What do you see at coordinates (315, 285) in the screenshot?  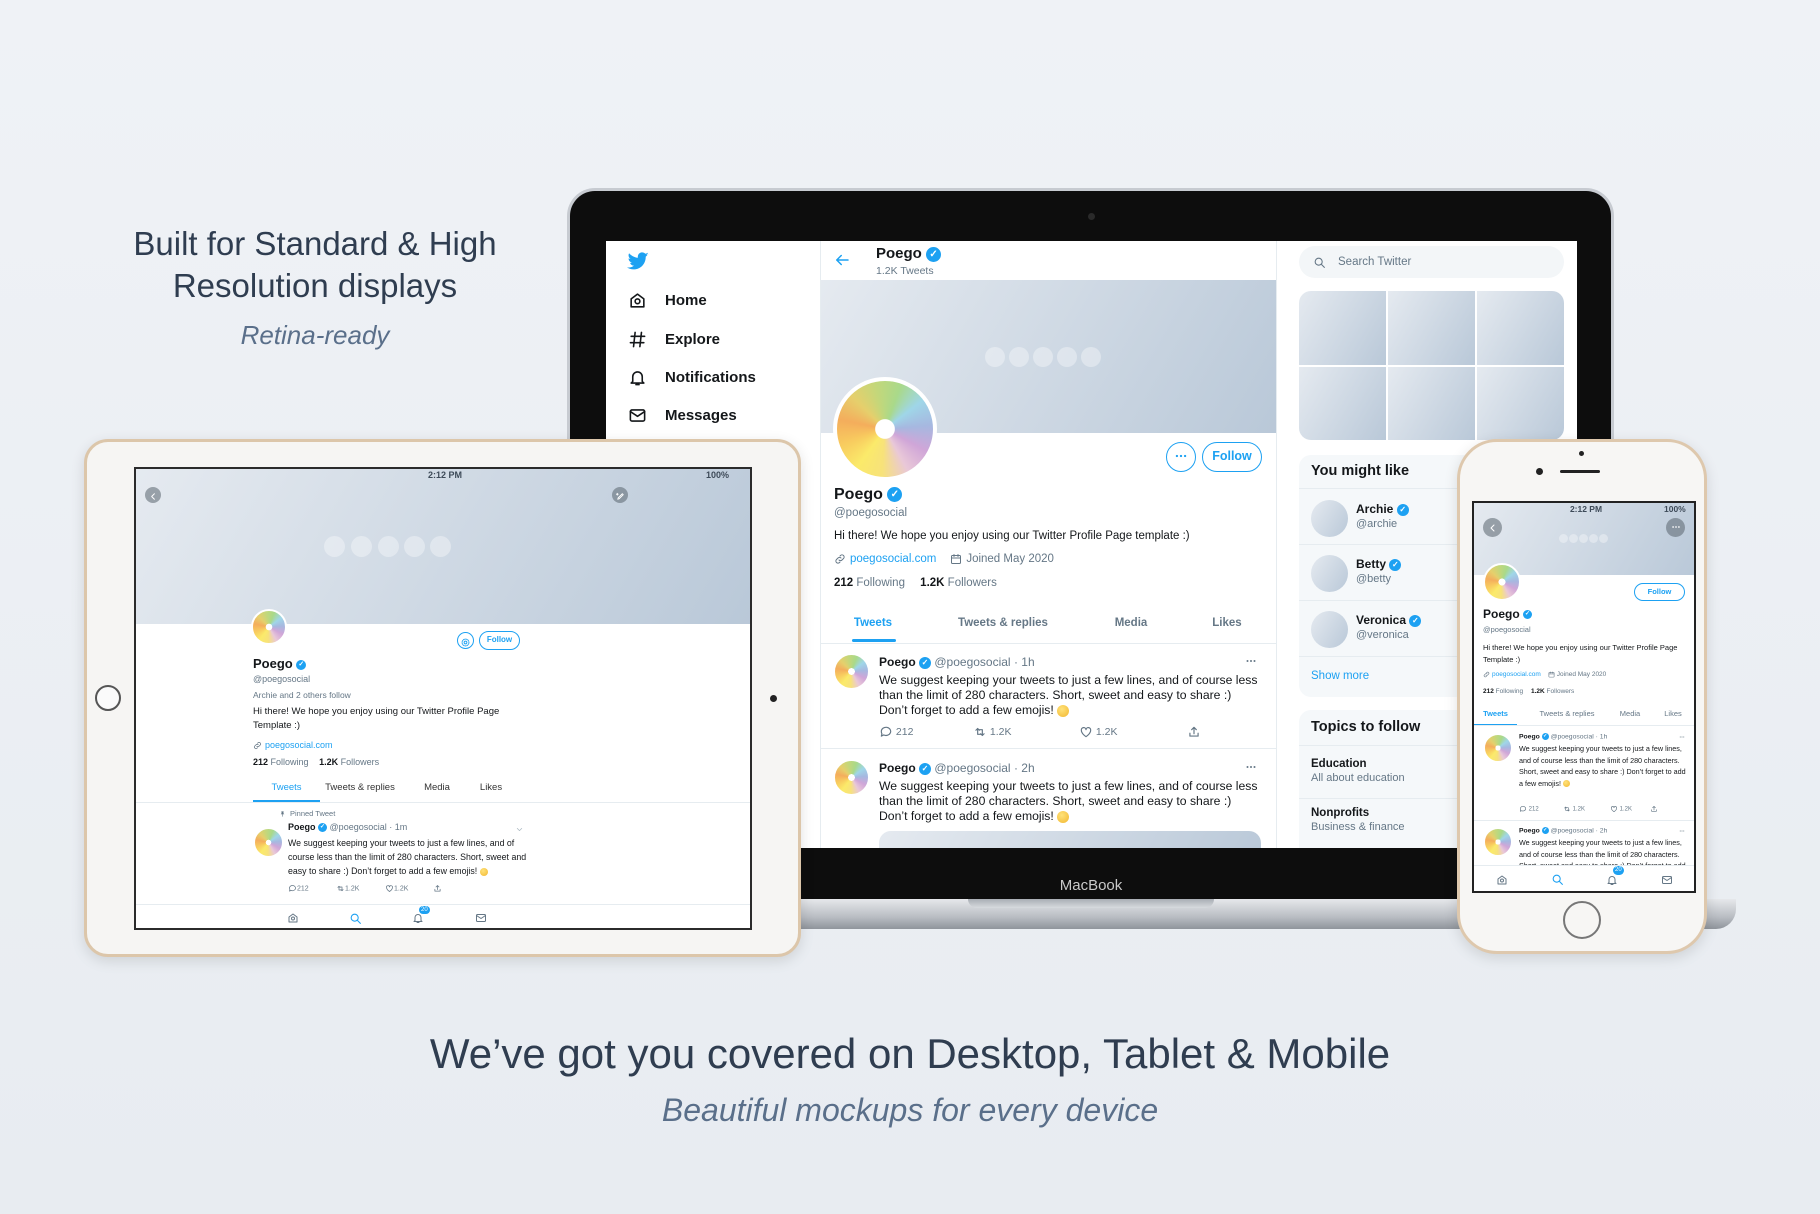 I see `headline-left-line2: Resolution displays` at bounding box center [315, 285].